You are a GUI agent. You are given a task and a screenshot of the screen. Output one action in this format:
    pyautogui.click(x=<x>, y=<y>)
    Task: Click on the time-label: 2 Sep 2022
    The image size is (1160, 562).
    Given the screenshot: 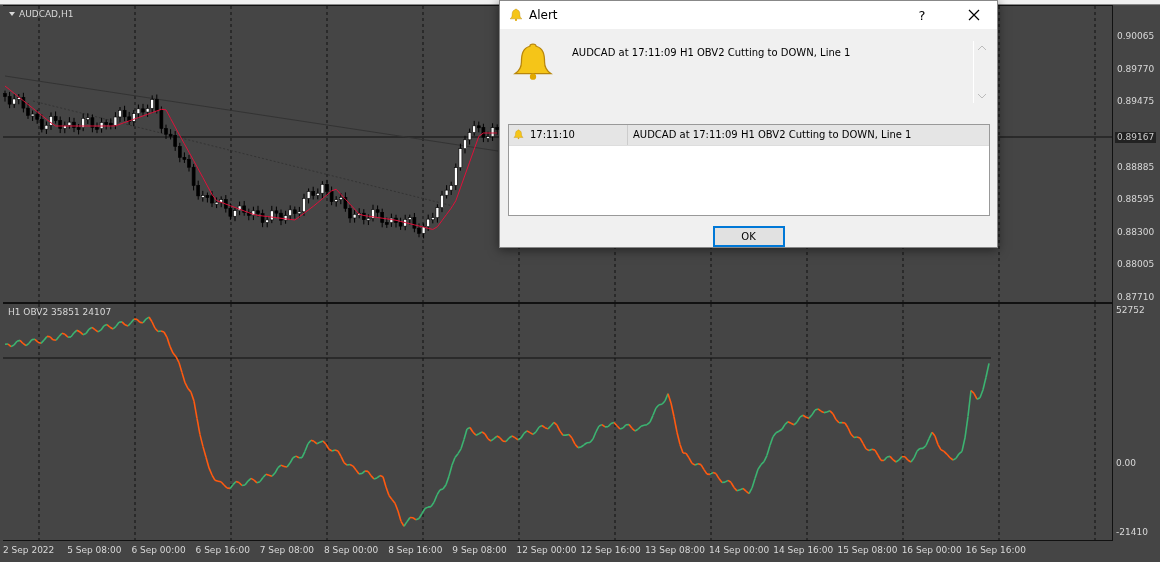 What is the action you would take?
    pyautogui.click(x=29, y=550)
    